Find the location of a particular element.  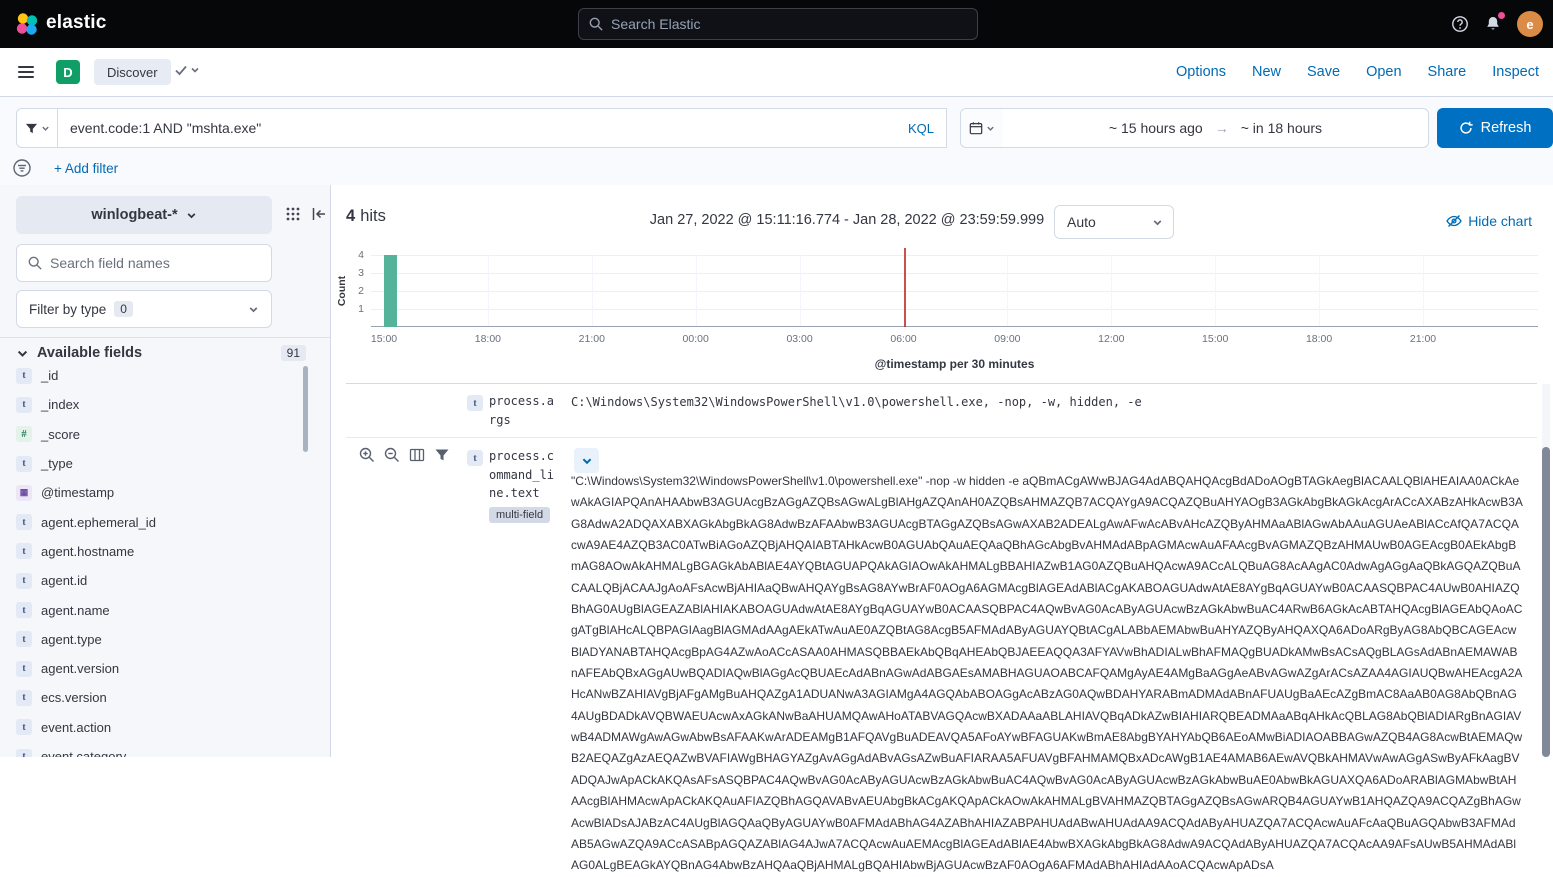

help-icon is located at coordinates (1460, 24).